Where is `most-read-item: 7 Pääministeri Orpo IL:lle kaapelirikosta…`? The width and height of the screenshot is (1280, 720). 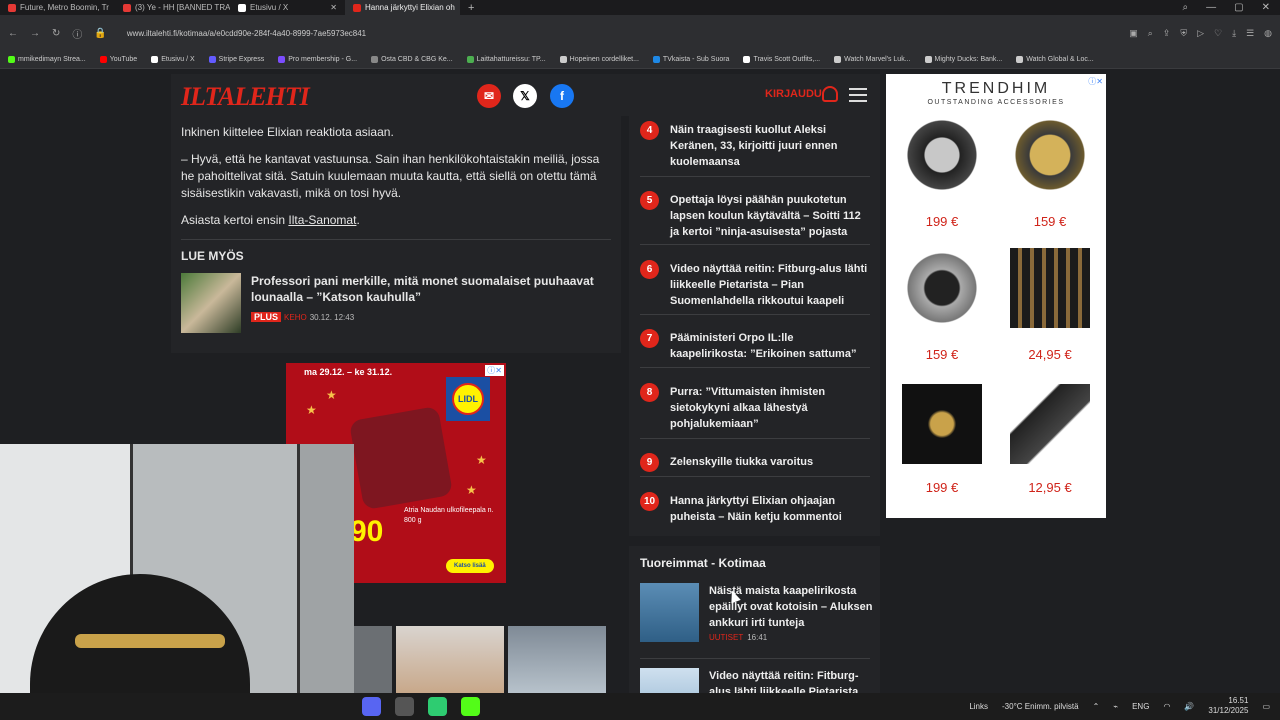 most-read-item: 7 Pääministeri Orpo IL:lle kaapelirikosta… is located at coordinates (755, 345).